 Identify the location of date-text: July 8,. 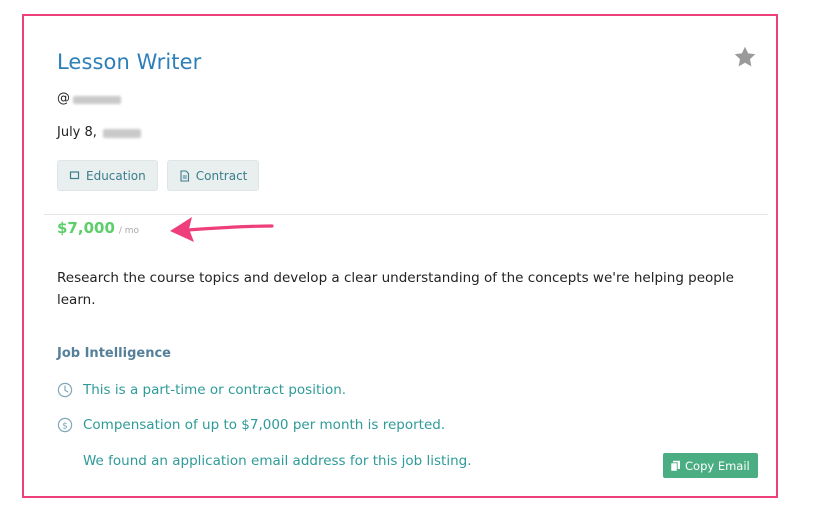
(77, 132).